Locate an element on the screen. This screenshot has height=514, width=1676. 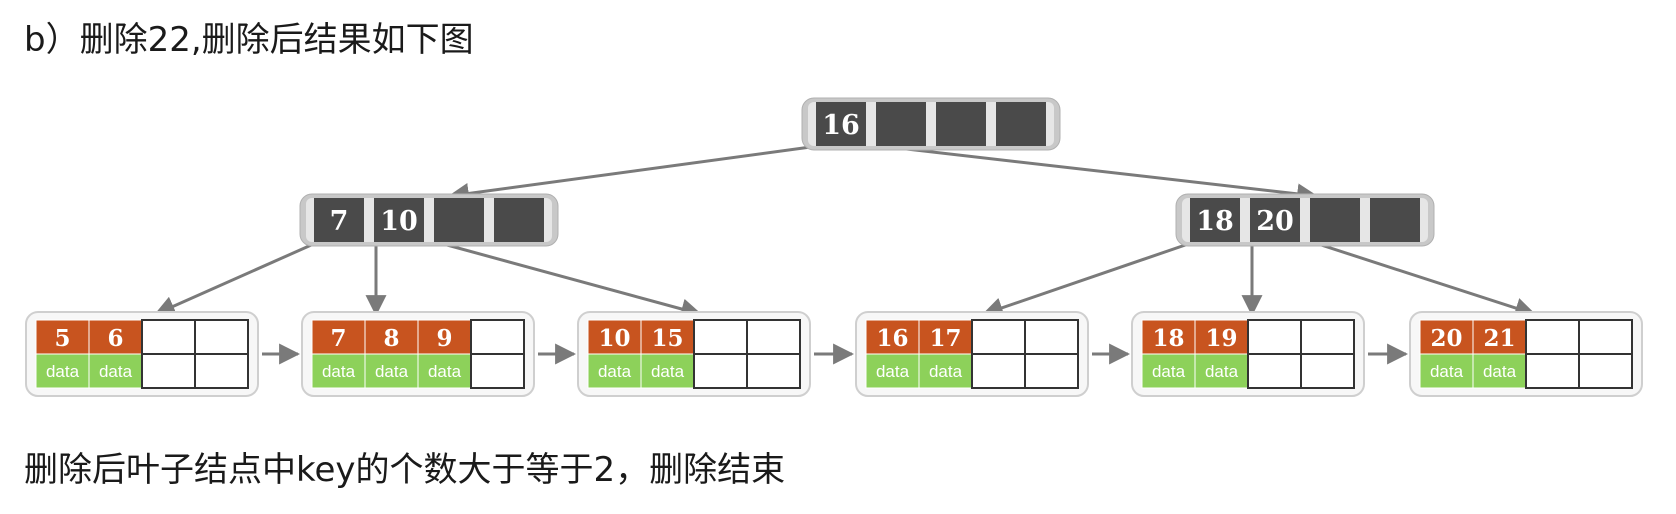
internal-node: 7 10 is located at coordinates (429, 220).